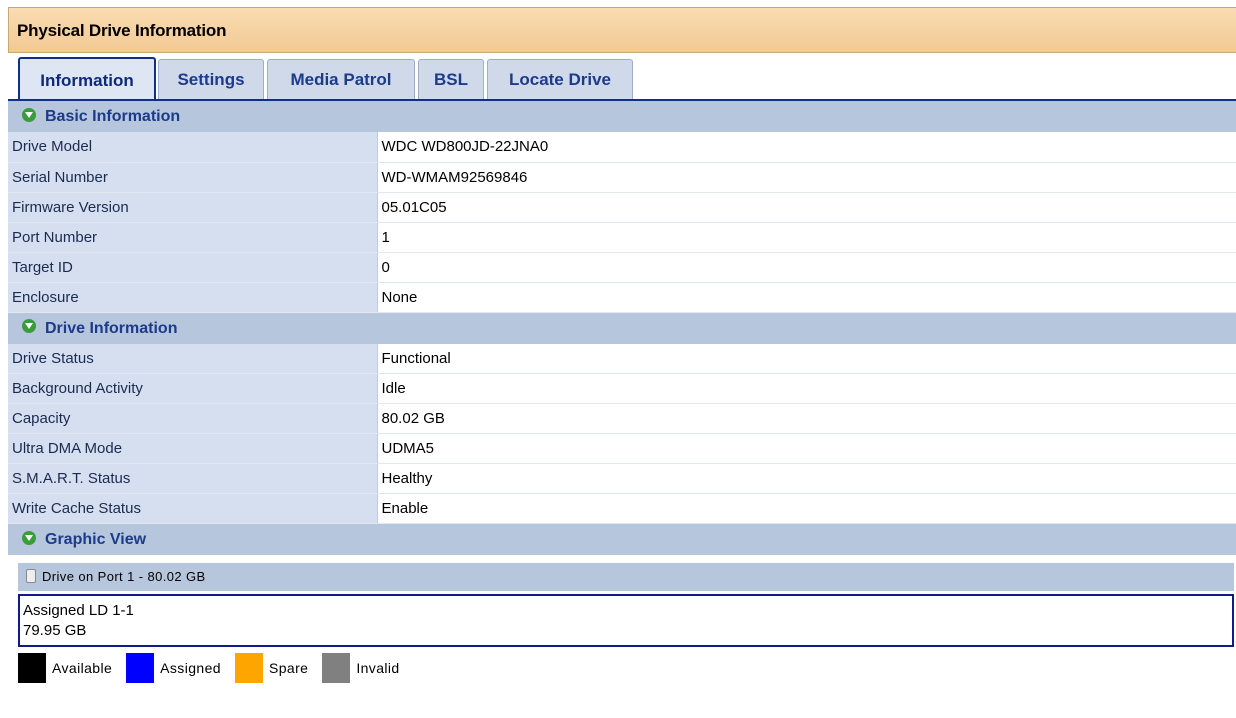 This screenshot has width=1236, height=718. I want to click on section-basic-information: Basic Information, so click(622, 116).